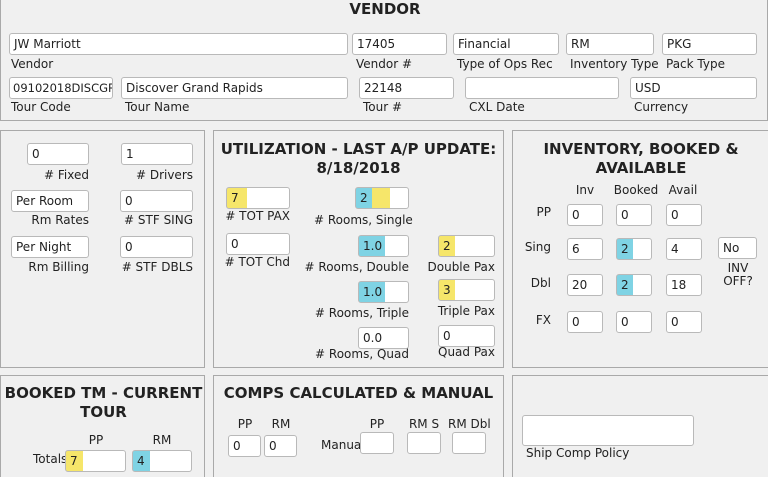 This screenshot has width=768, height=477. Describe the element at coordinates (634, 322) in the screenshot. I see `fx-booked-field: 0` at that location.